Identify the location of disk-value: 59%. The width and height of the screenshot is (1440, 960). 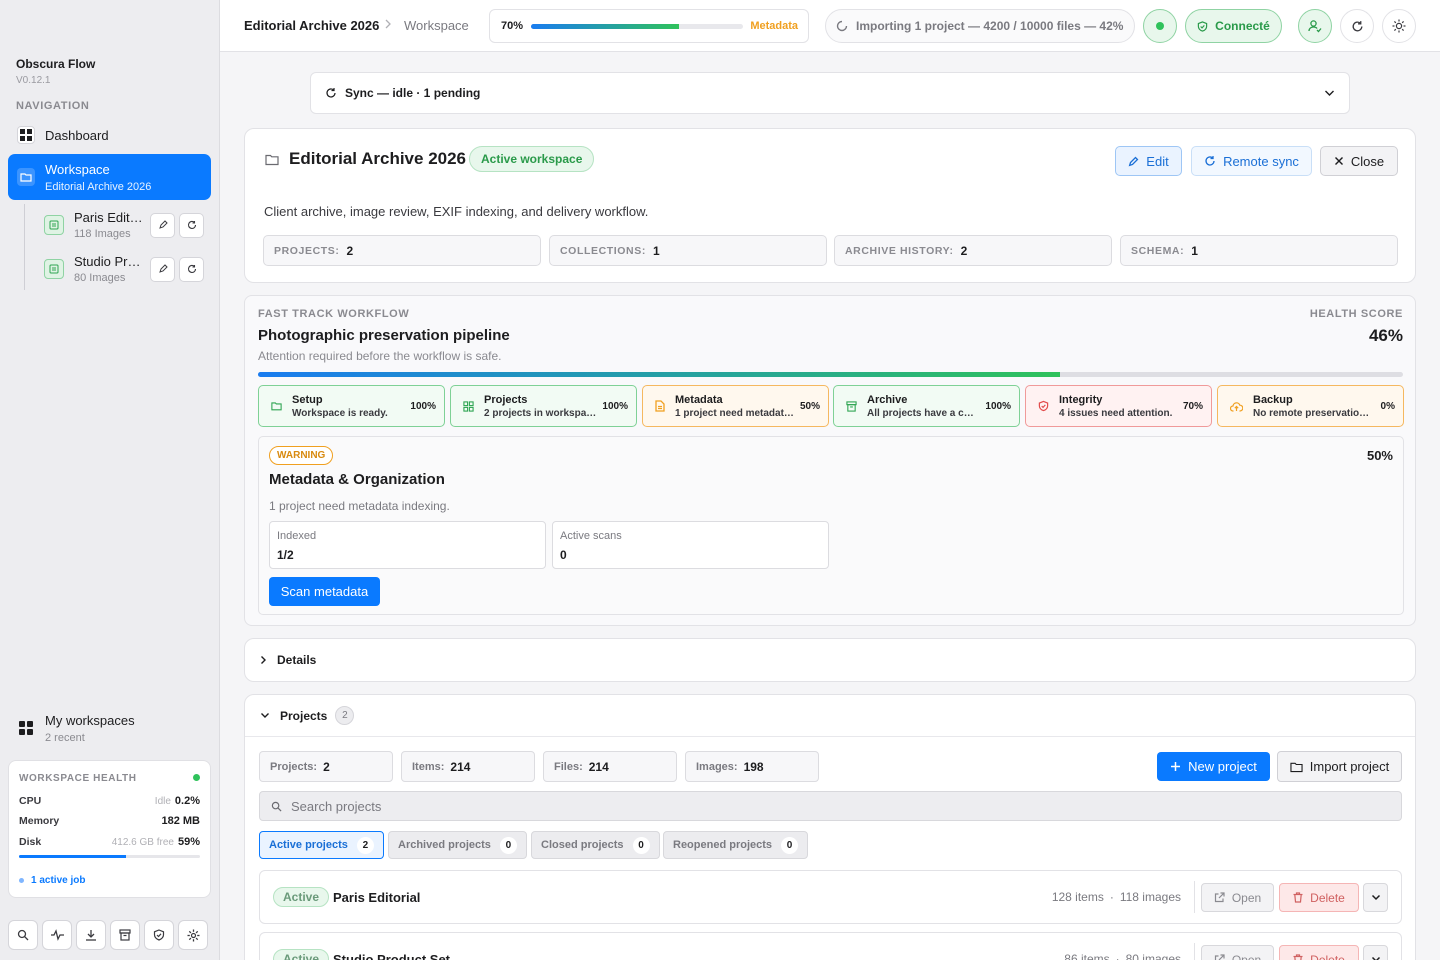
(188, 842).